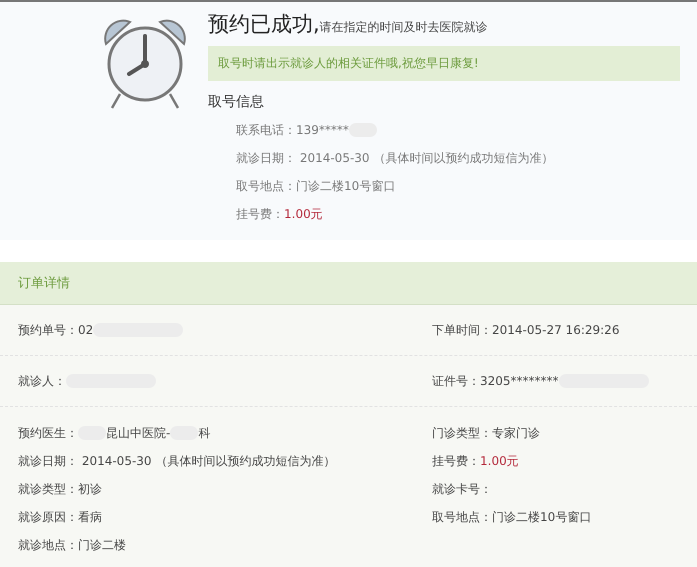 The height and width of the screenshot is (567, 697). What do you see at coordinates (90, 489) in the screenshot?
I see `field-value: 初诊` at bounding box center [90, 489].